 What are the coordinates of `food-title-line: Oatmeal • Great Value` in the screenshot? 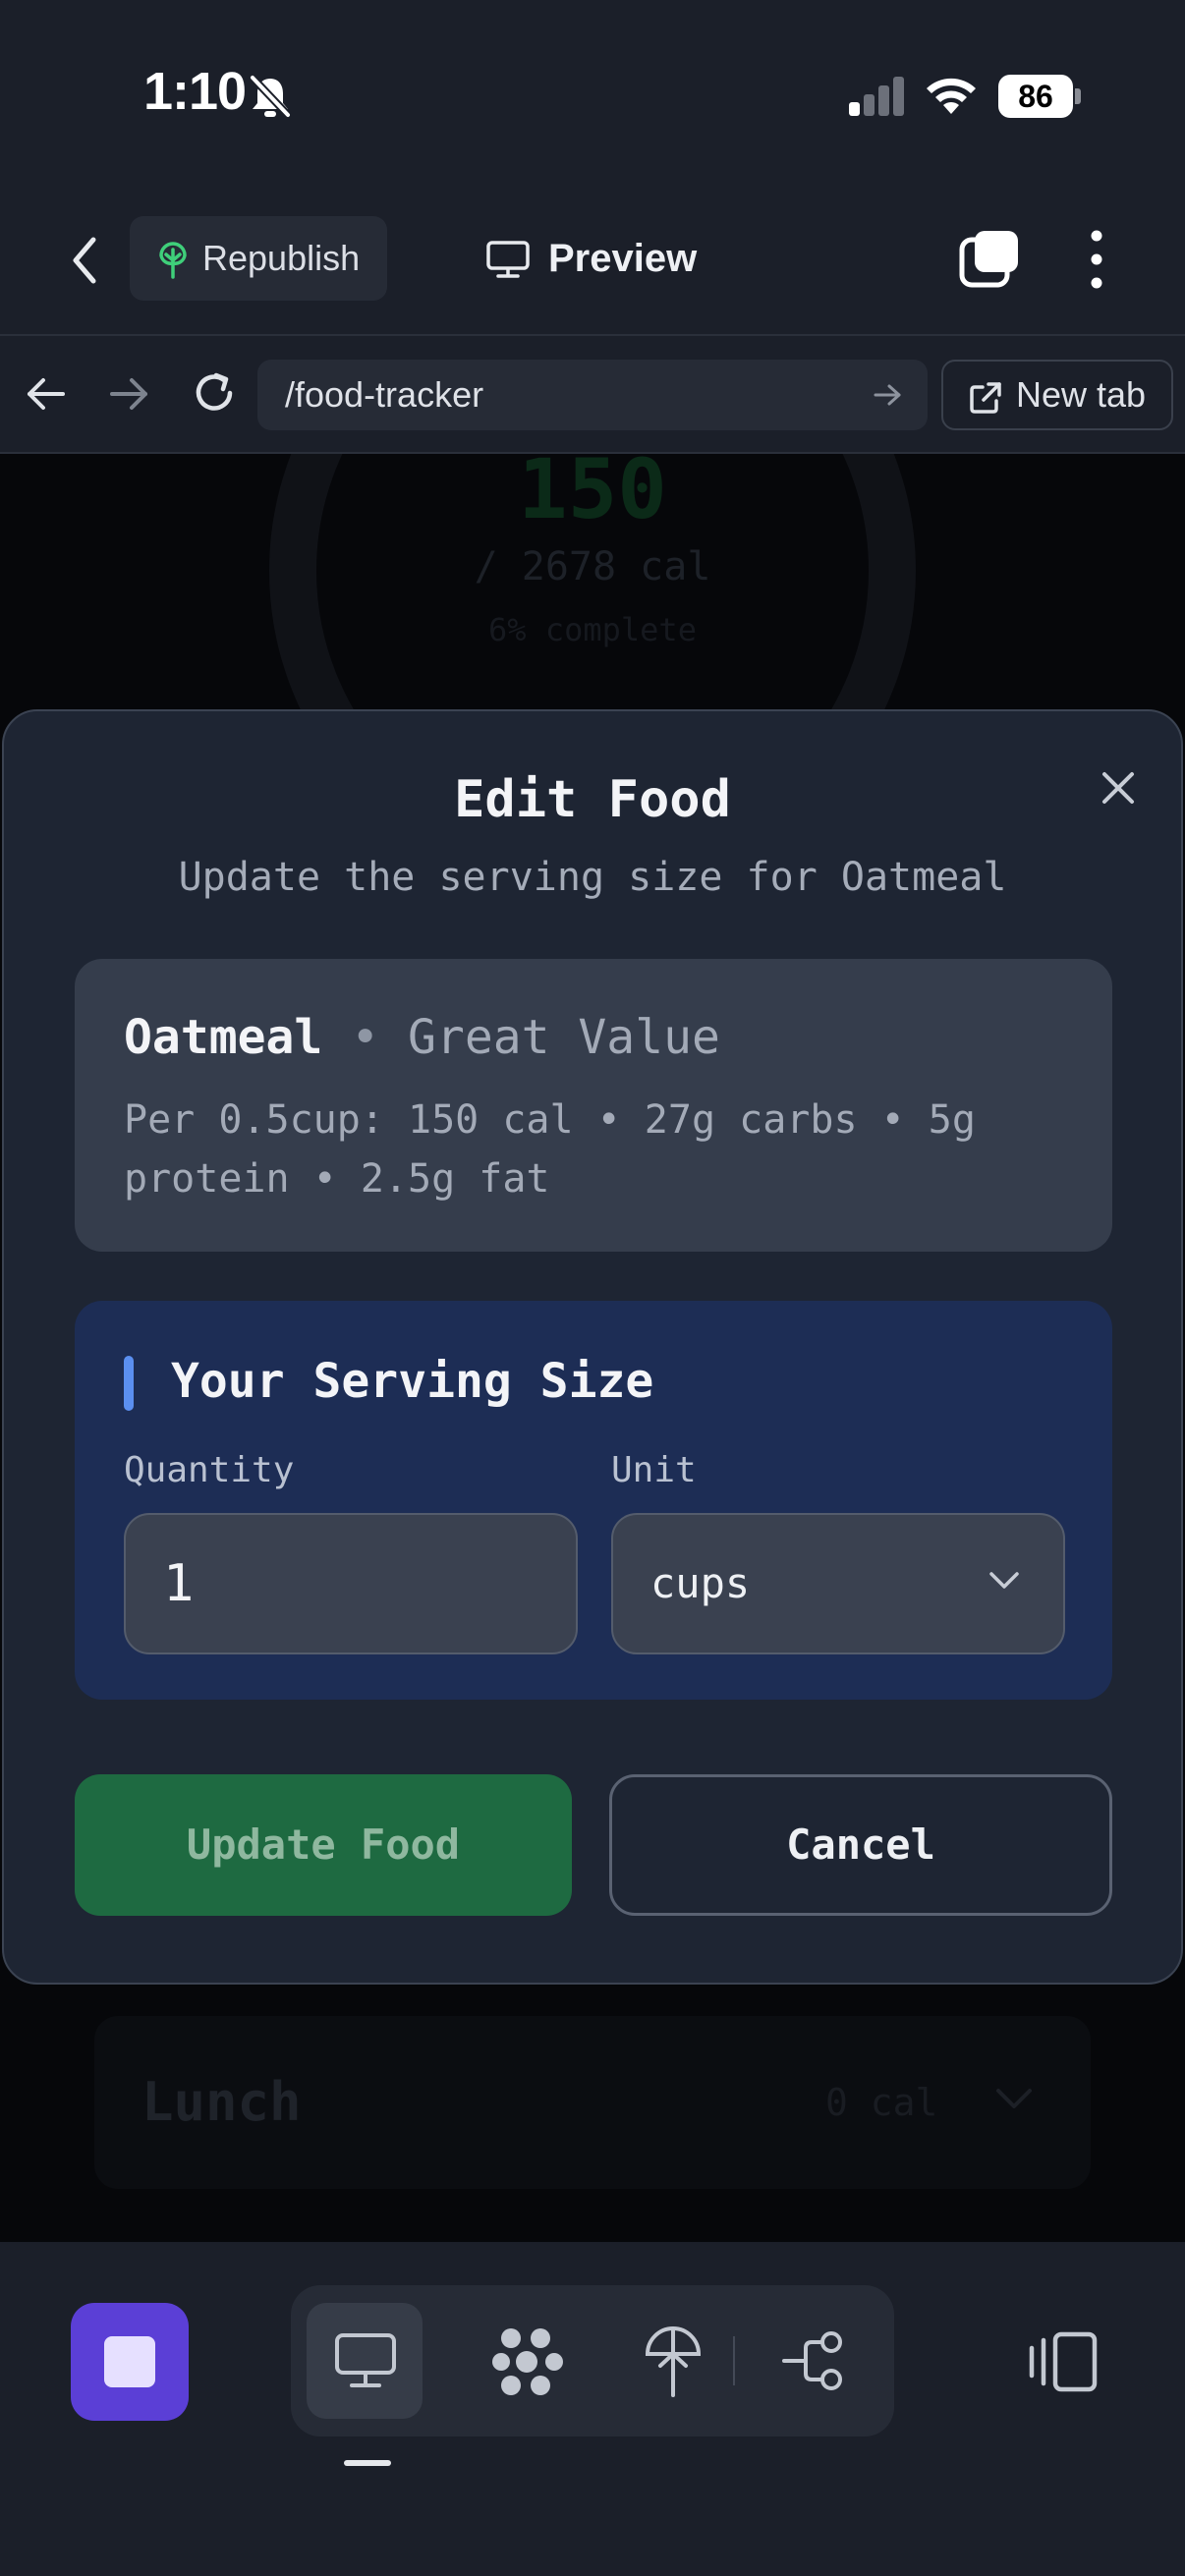 It's located at (422, 1037).